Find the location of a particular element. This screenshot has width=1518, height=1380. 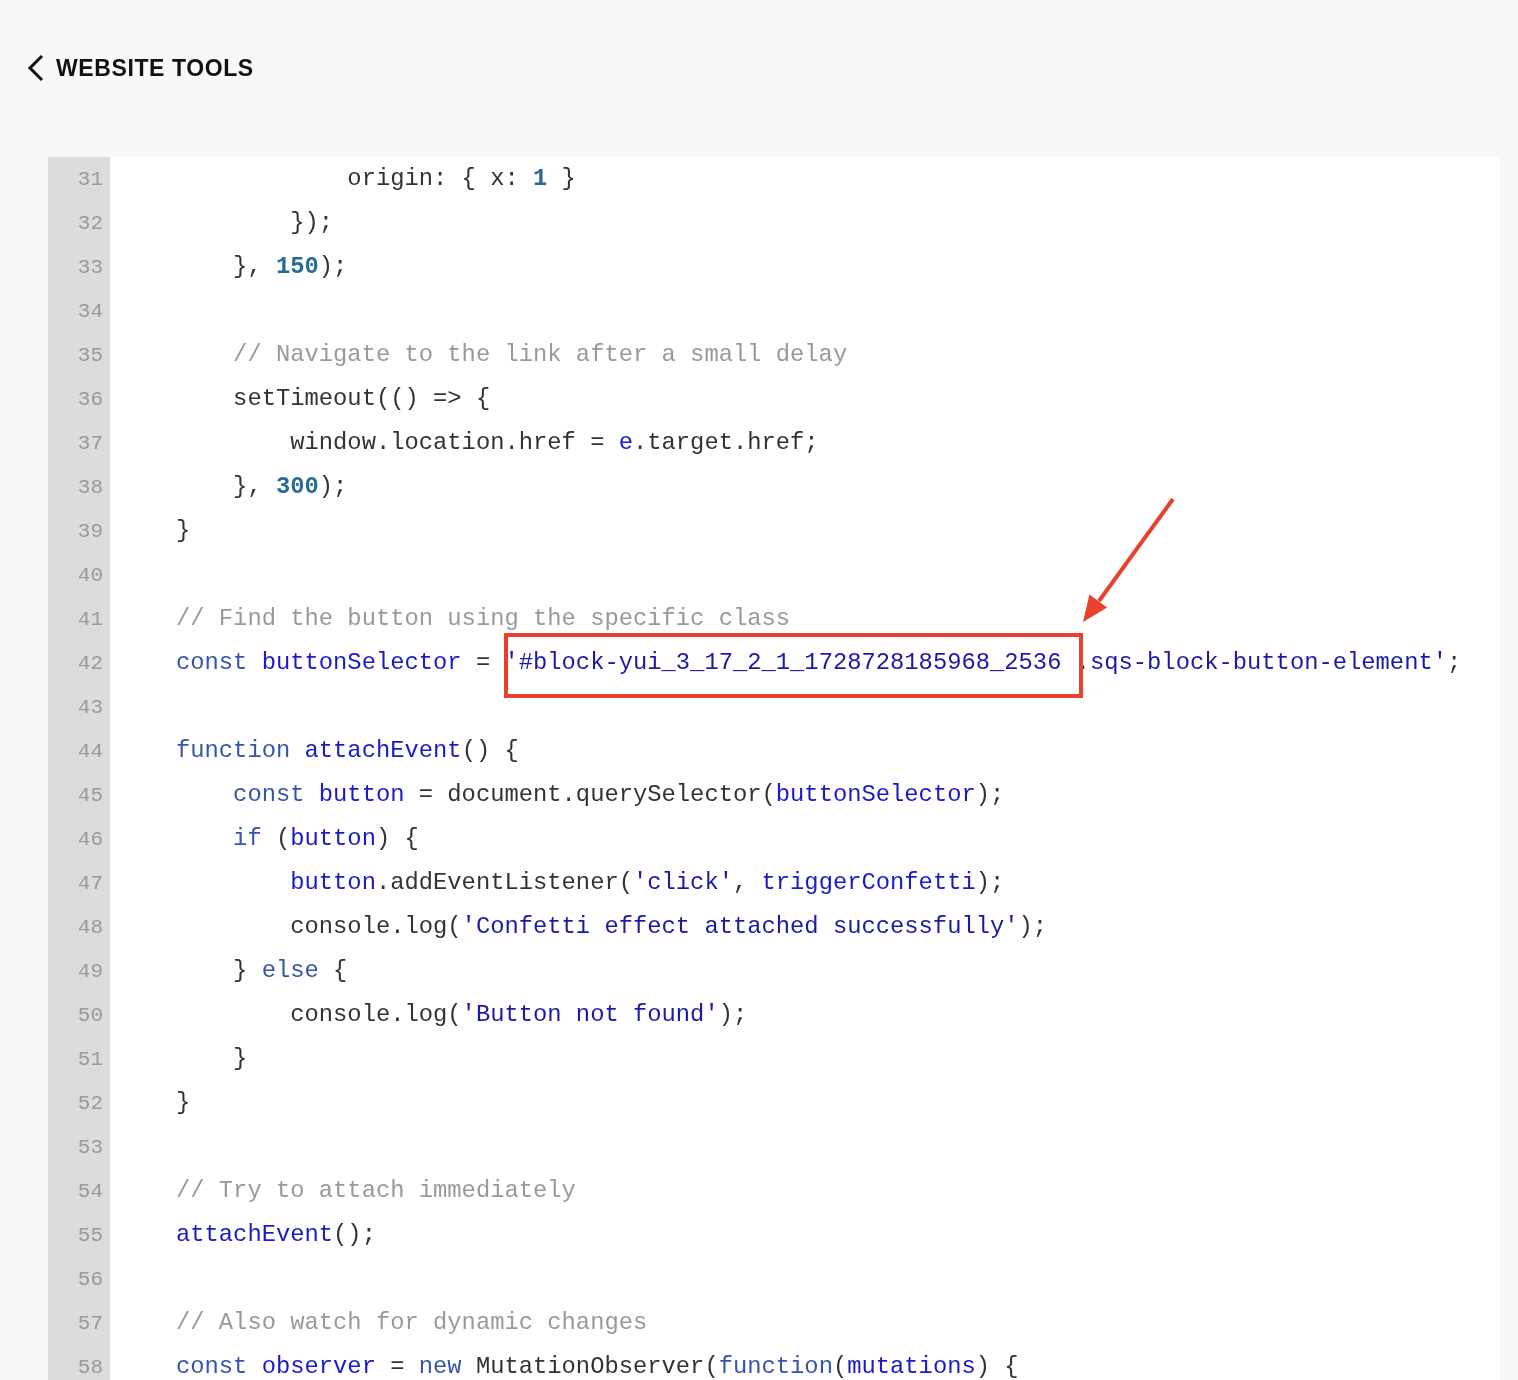

line-number: 54 is located at coordinates (90, 1191).